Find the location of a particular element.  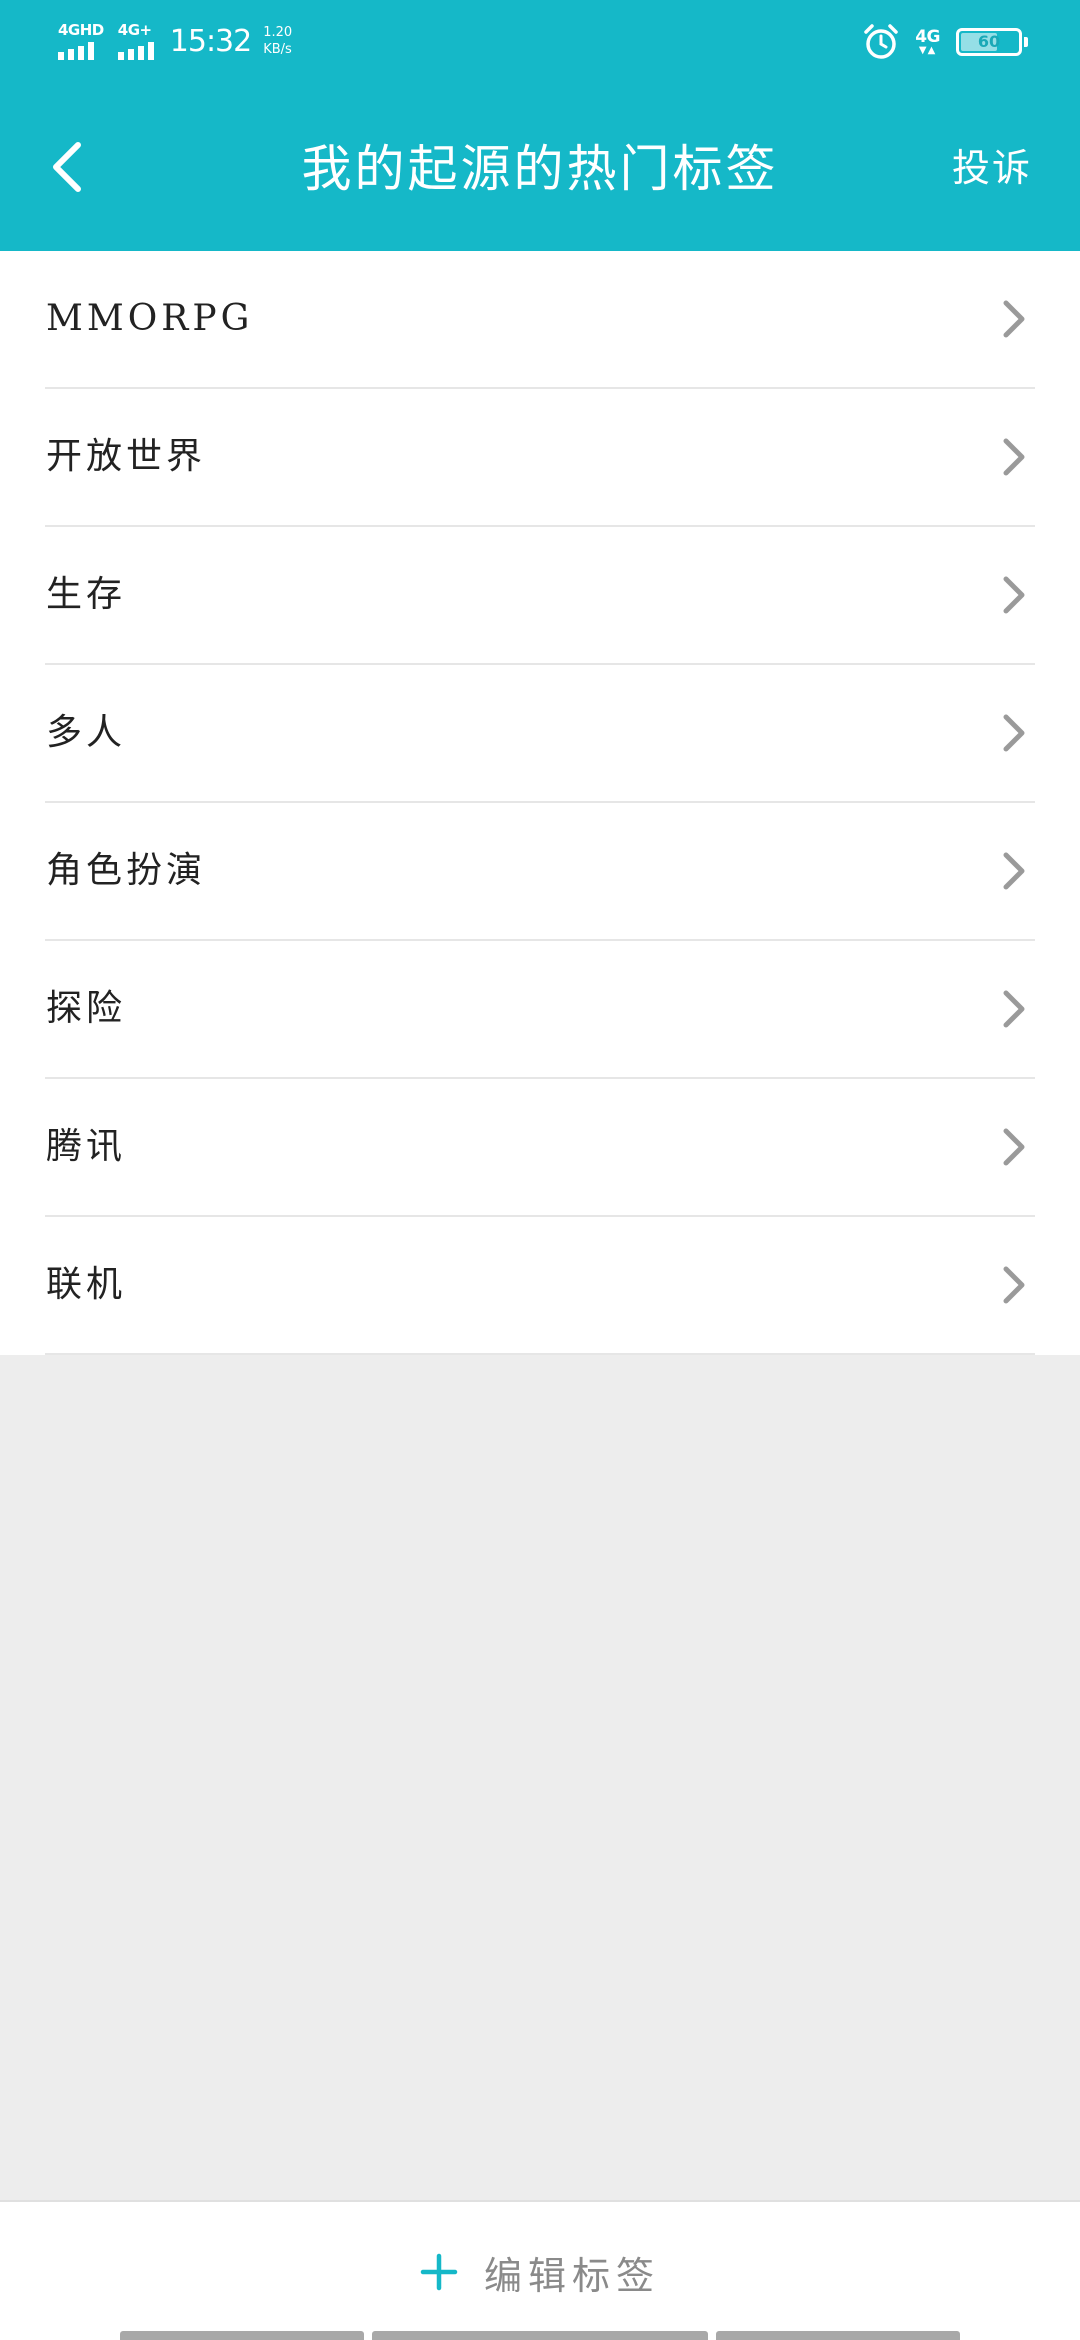

battery-icon: 60 is located at coordinates (992, 42).